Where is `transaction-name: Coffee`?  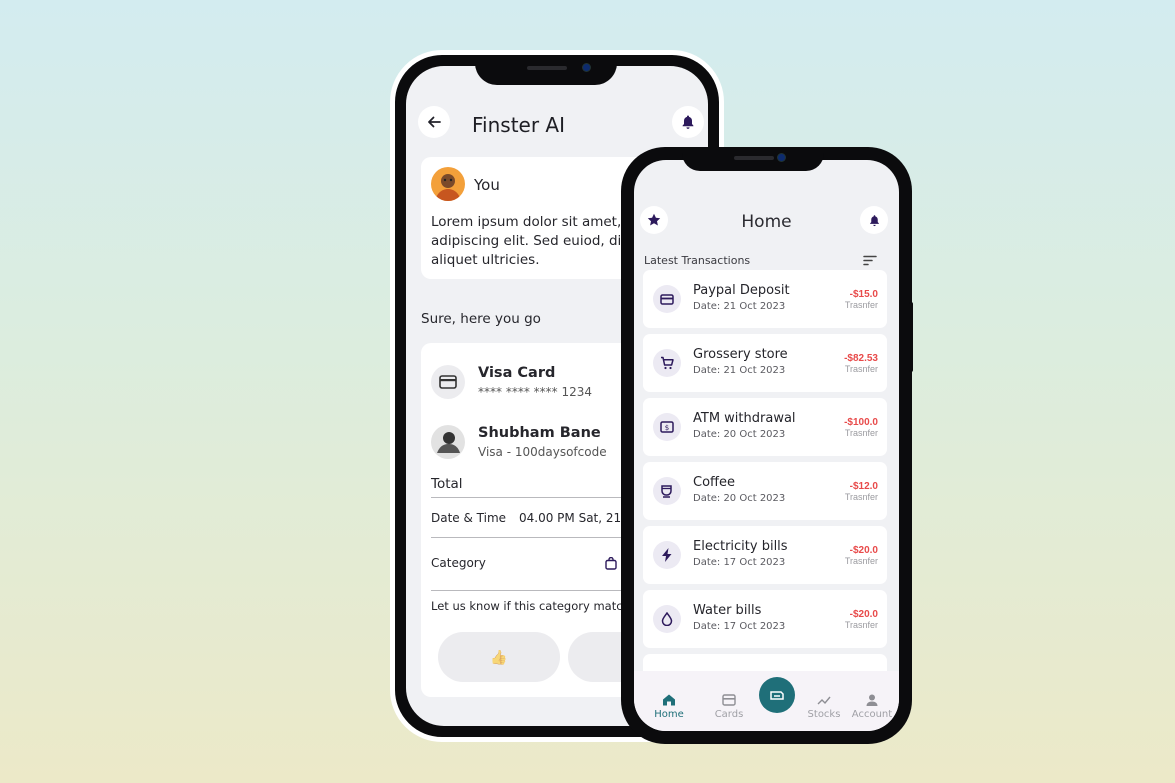
transaction-name: Coffee is located at coordinates (714, 482).